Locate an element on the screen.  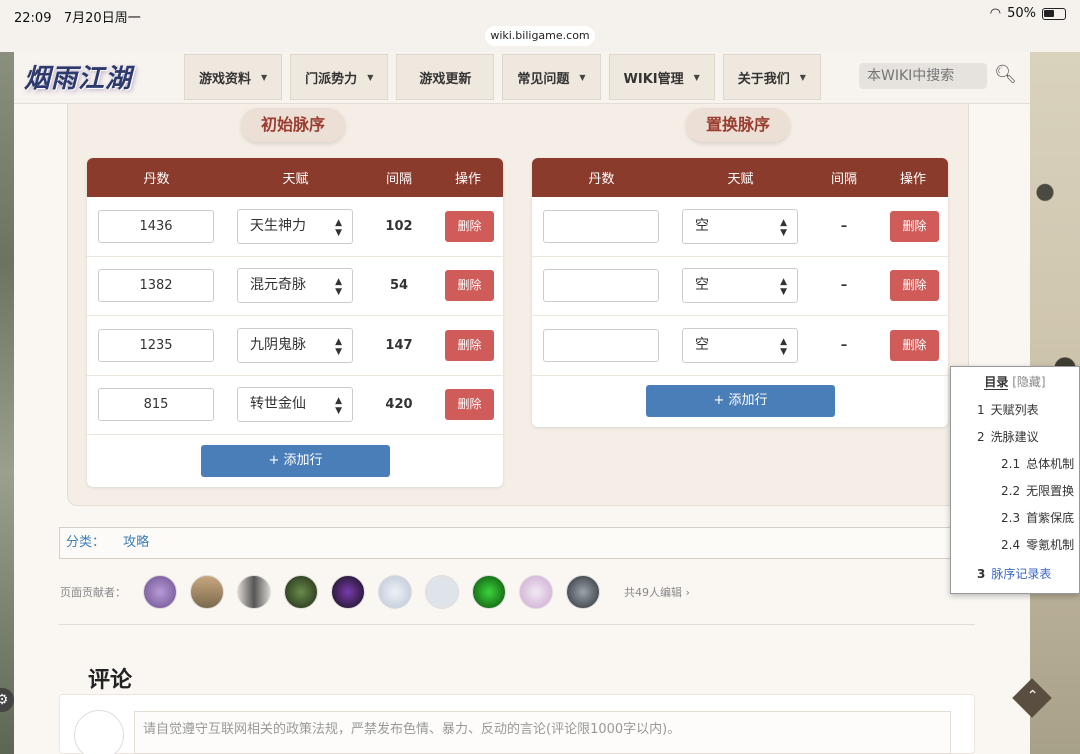
site-logo: 烟雨江湖 is located at coordinates (98, 79).